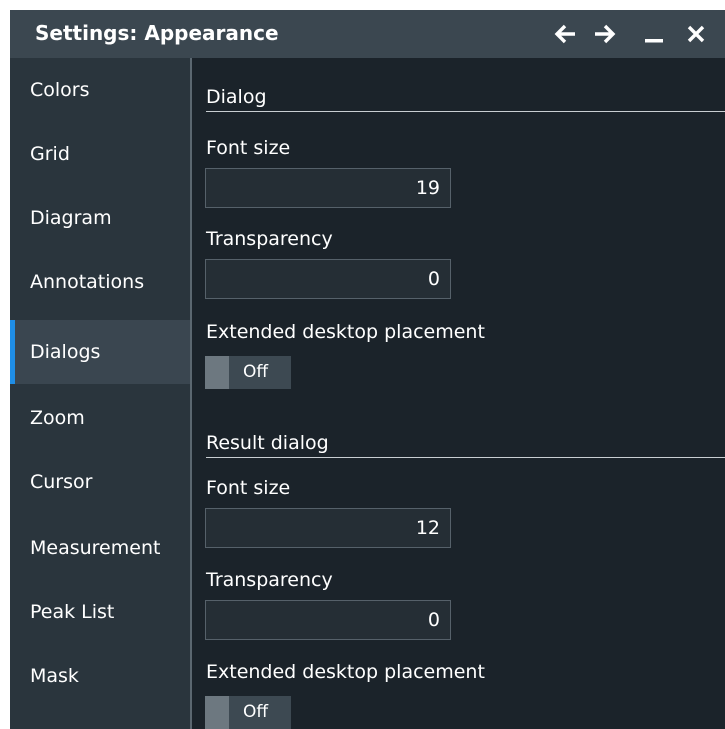  What do you see at coordinates (54, 676) in the screenshot?
I see `sidebar-item-label: Mask` at bounding box center [54, 676].